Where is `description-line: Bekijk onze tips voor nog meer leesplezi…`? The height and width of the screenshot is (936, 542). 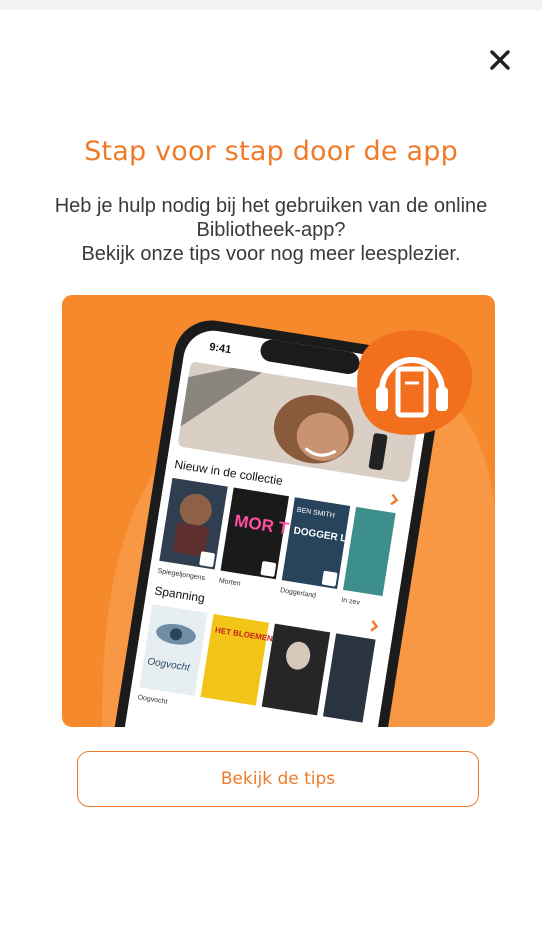
description-line: Bekijk onze tips voor nog meer leesplezi… is located at coordinates (271, 254).